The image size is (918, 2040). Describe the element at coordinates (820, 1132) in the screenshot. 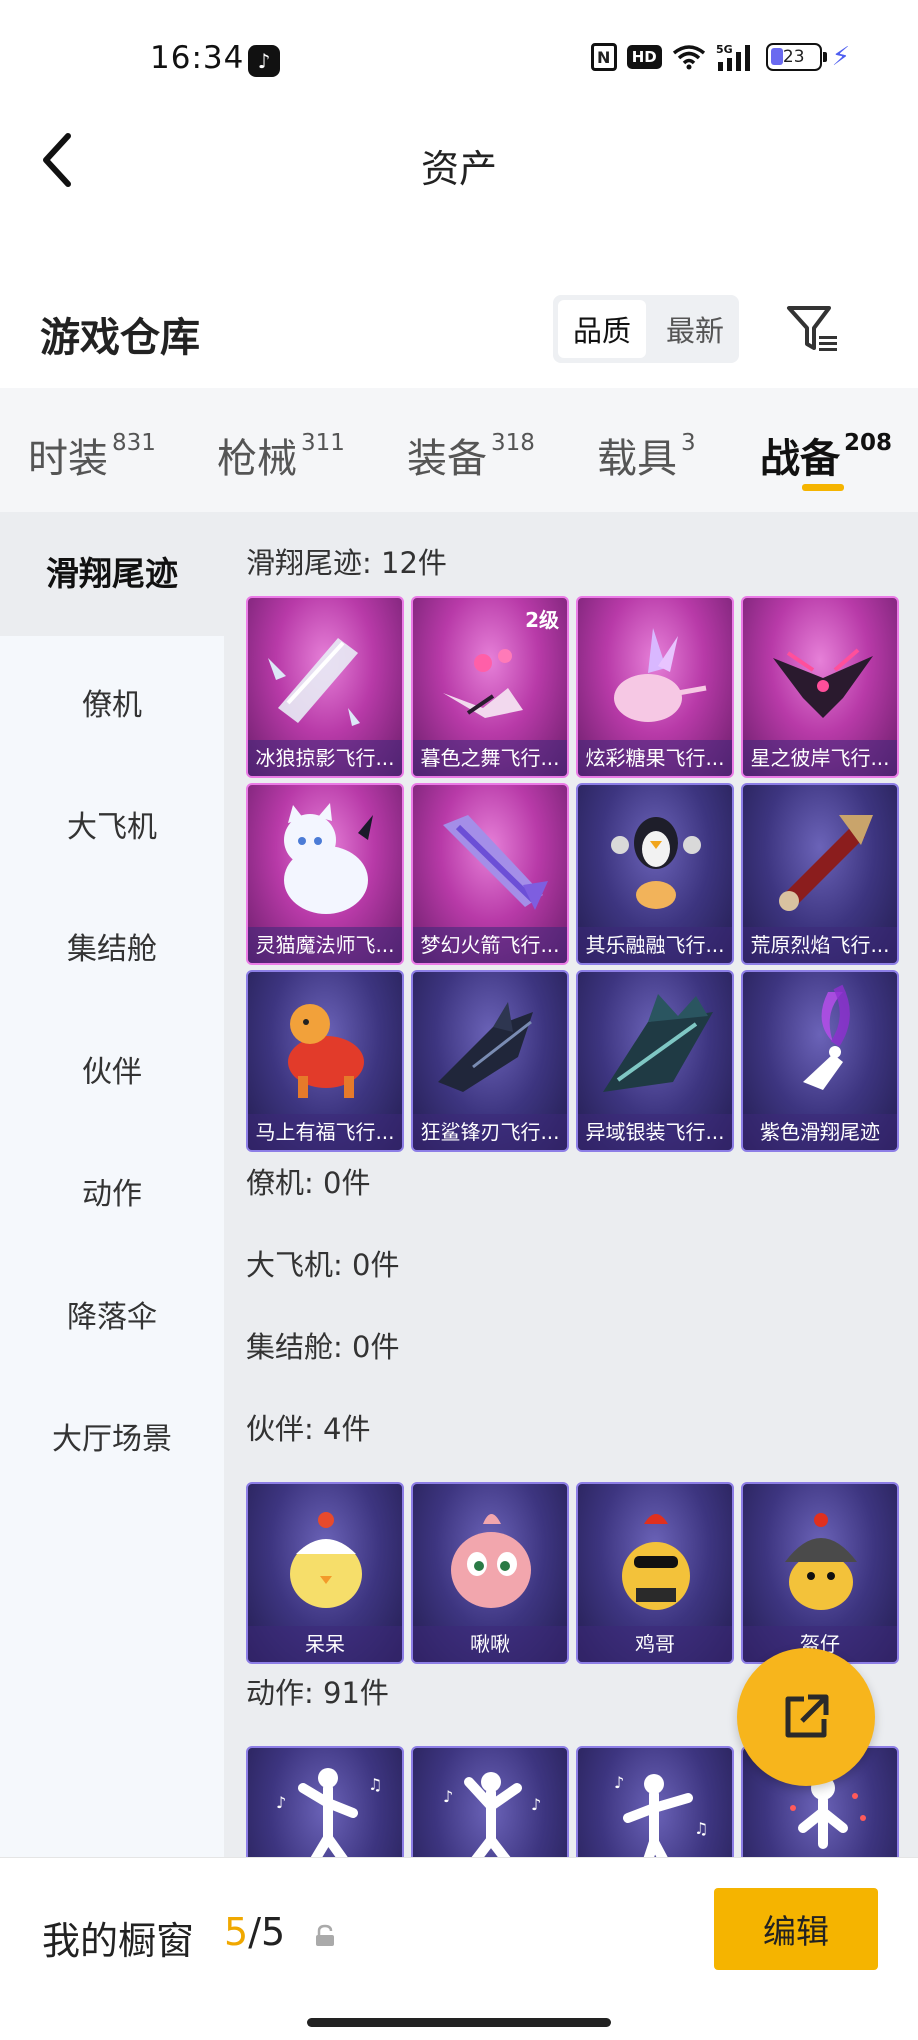

I see `item-name: 紫色滑翔尾迹` at that location.